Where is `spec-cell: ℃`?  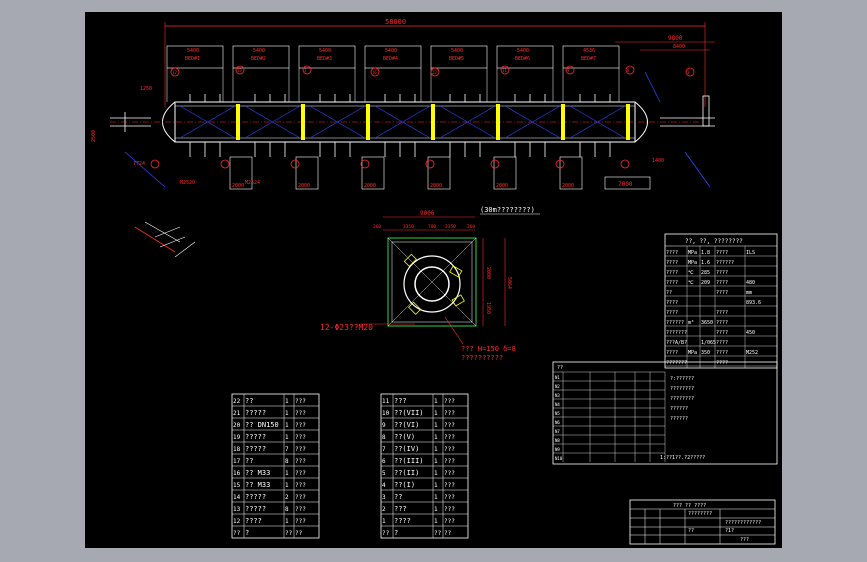 spec-cell: ℃ is located at coordinates (691, 283).